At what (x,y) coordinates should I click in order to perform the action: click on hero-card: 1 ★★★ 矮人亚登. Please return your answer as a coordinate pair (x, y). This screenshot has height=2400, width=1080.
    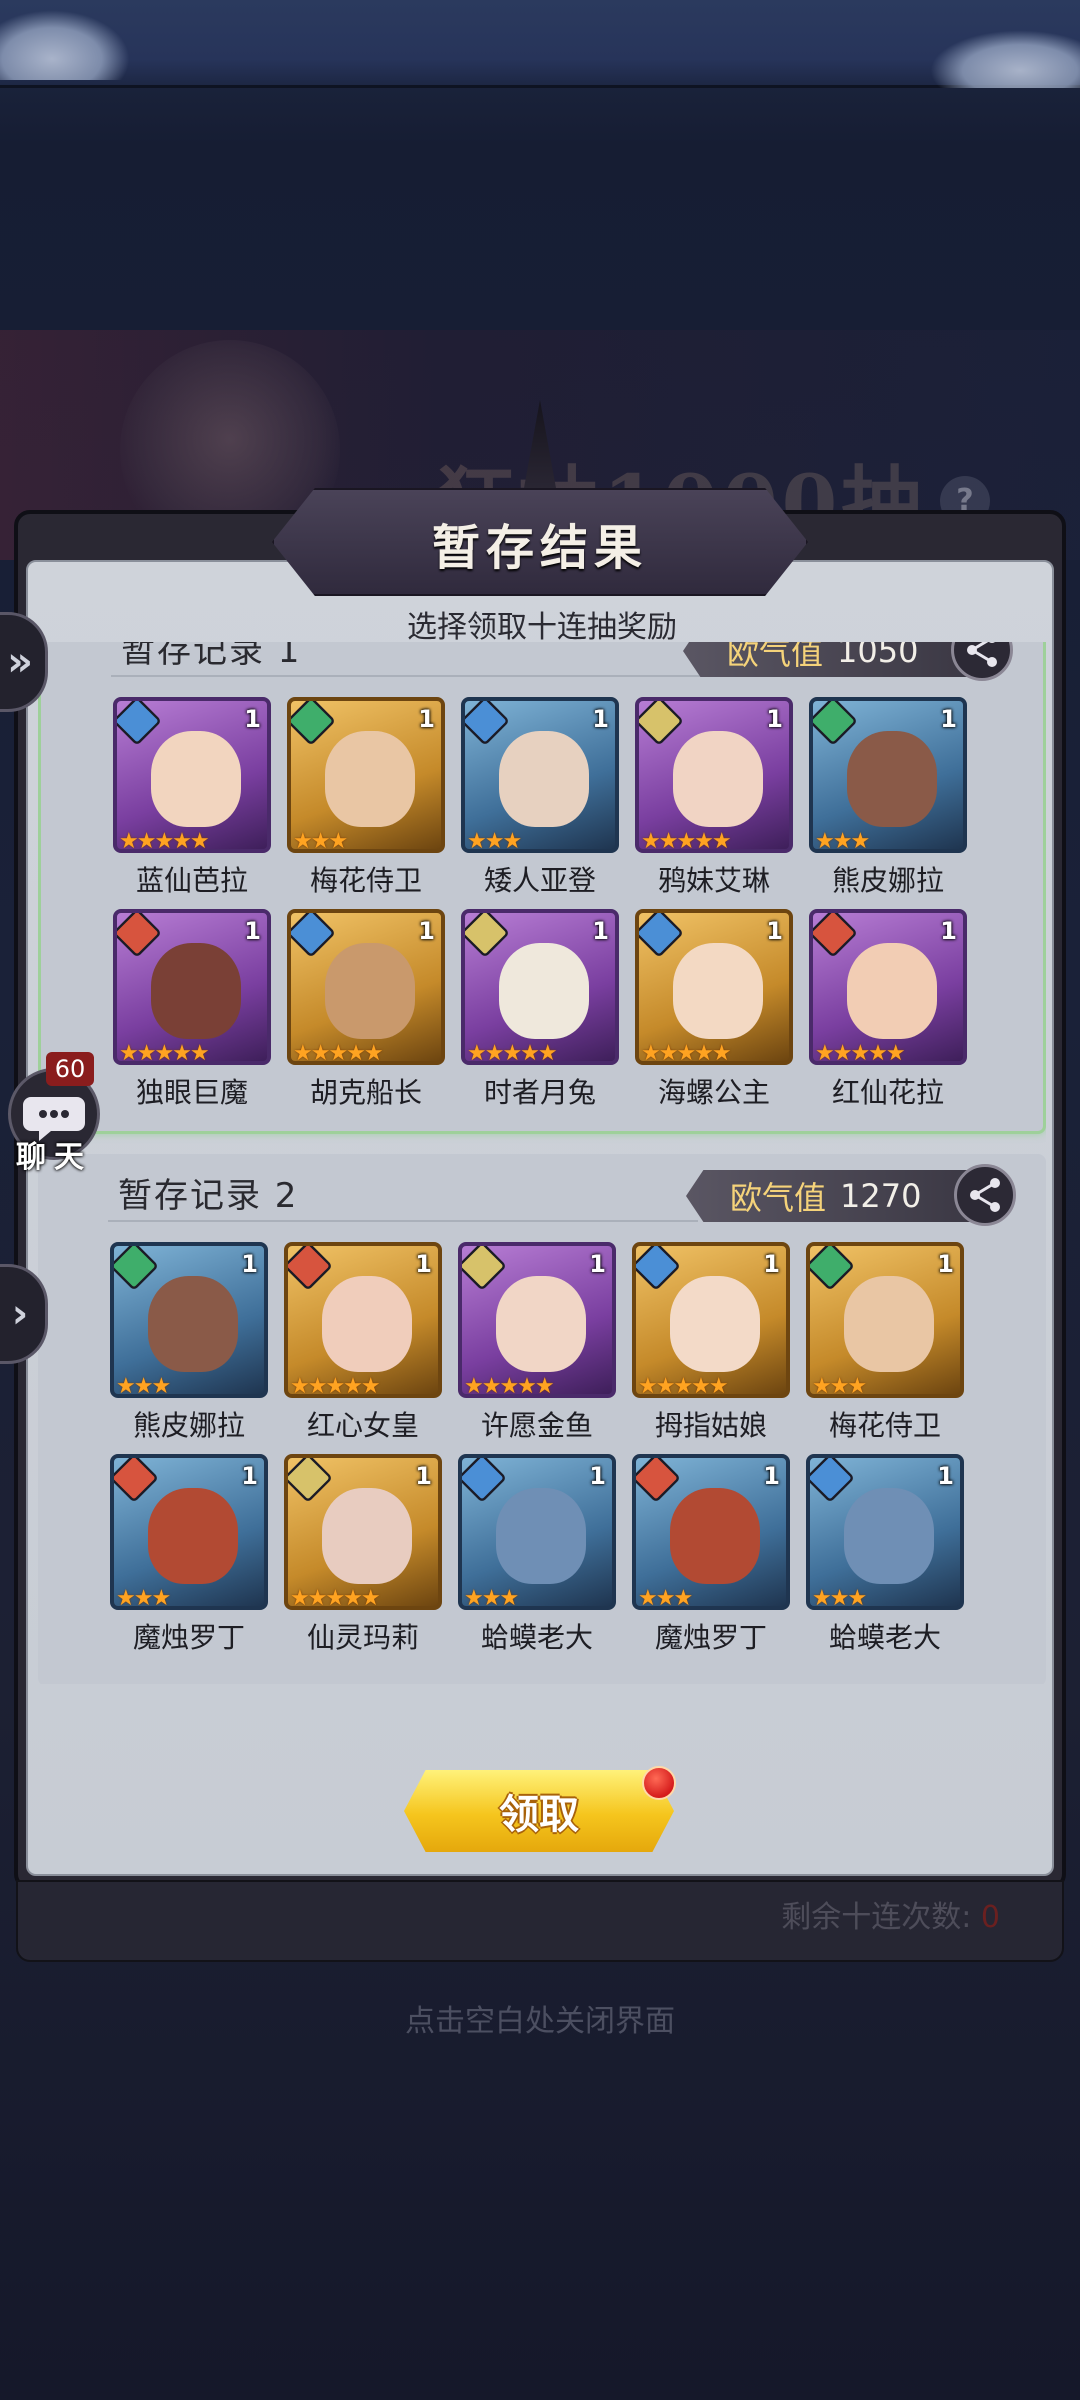
    Looking at the image, I should click on (540, 797).